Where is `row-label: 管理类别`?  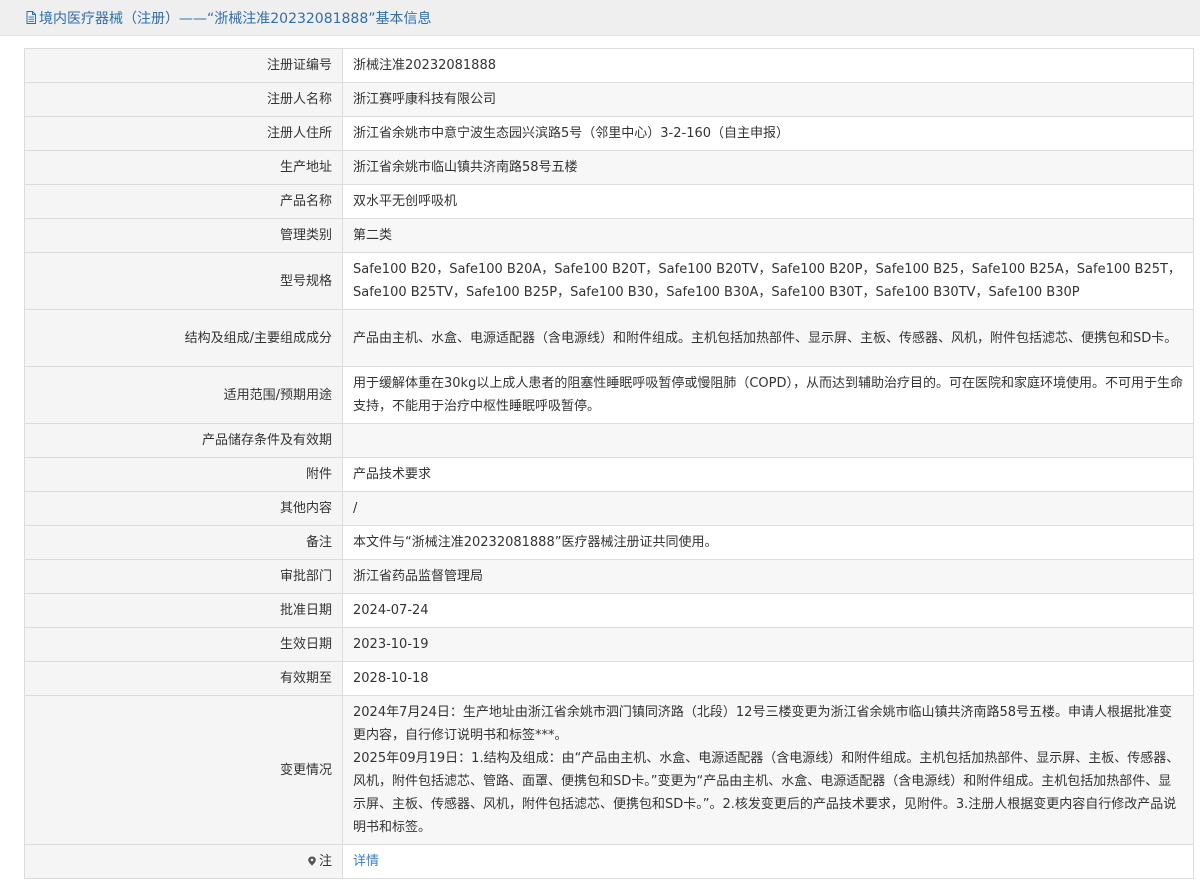
row-label: 管理类别 is located at coordinates (183, 235).